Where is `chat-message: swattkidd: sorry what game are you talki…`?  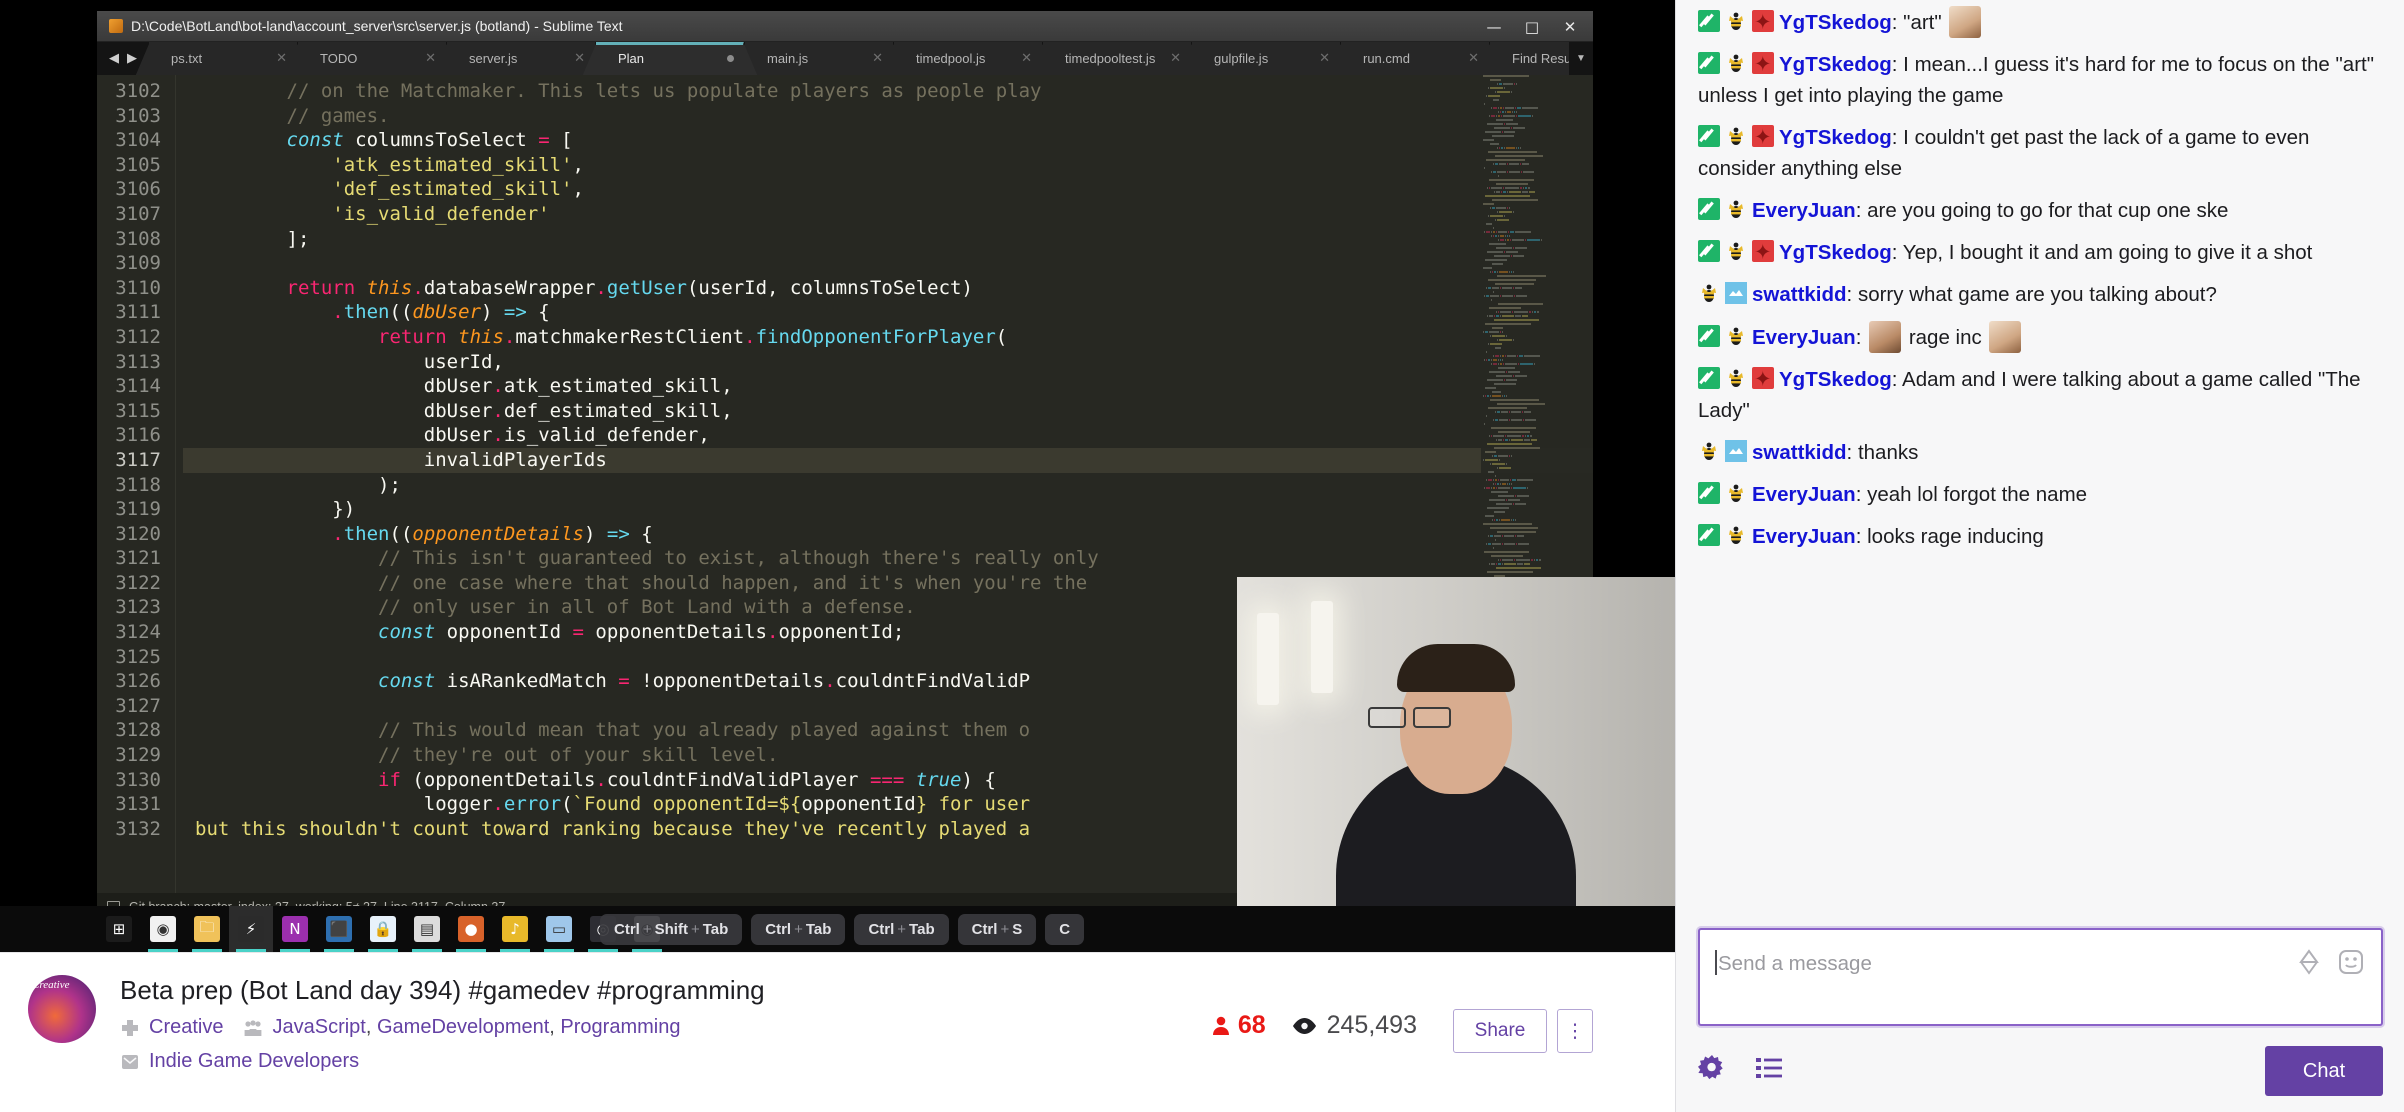
chat-message: swattkidd: sorry what game are you talki… is located at coordinates (2040, 294).